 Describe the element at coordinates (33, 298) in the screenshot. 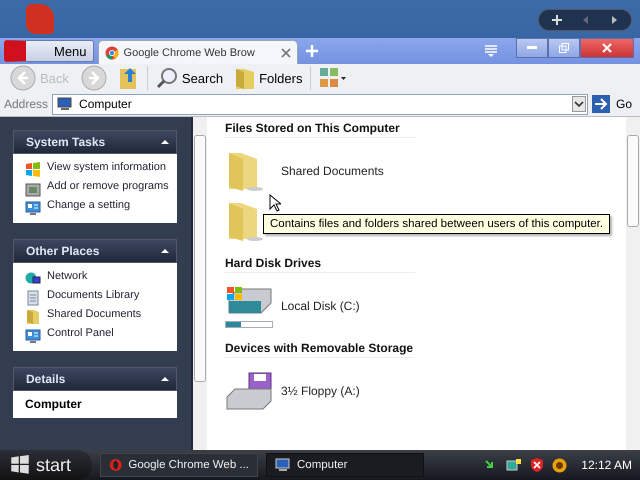

I see `document-icon` at that location.